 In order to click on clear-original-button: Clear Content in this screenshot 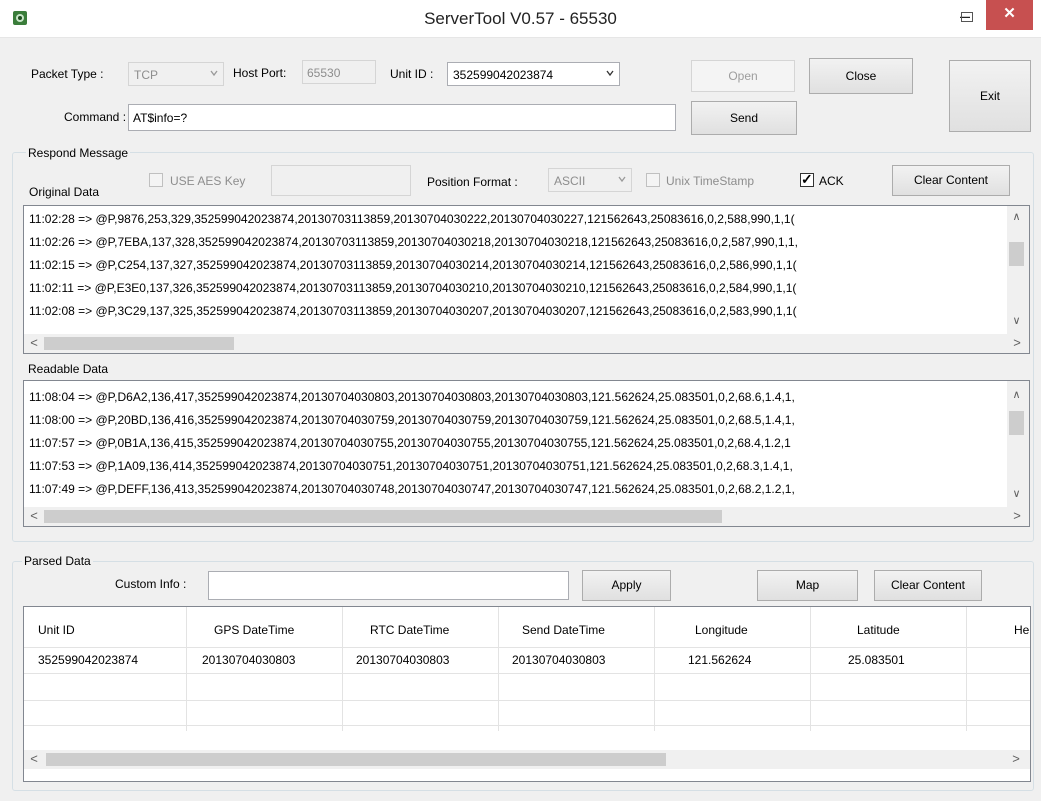, I will do `click(951, 180)`.